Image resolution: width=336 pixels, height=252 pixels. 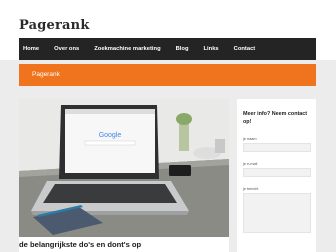 What do you see at coordinates (167, 75) in the screenshot?
I see `page-title-banner: Pagerank` at bounding box center [167, 75].